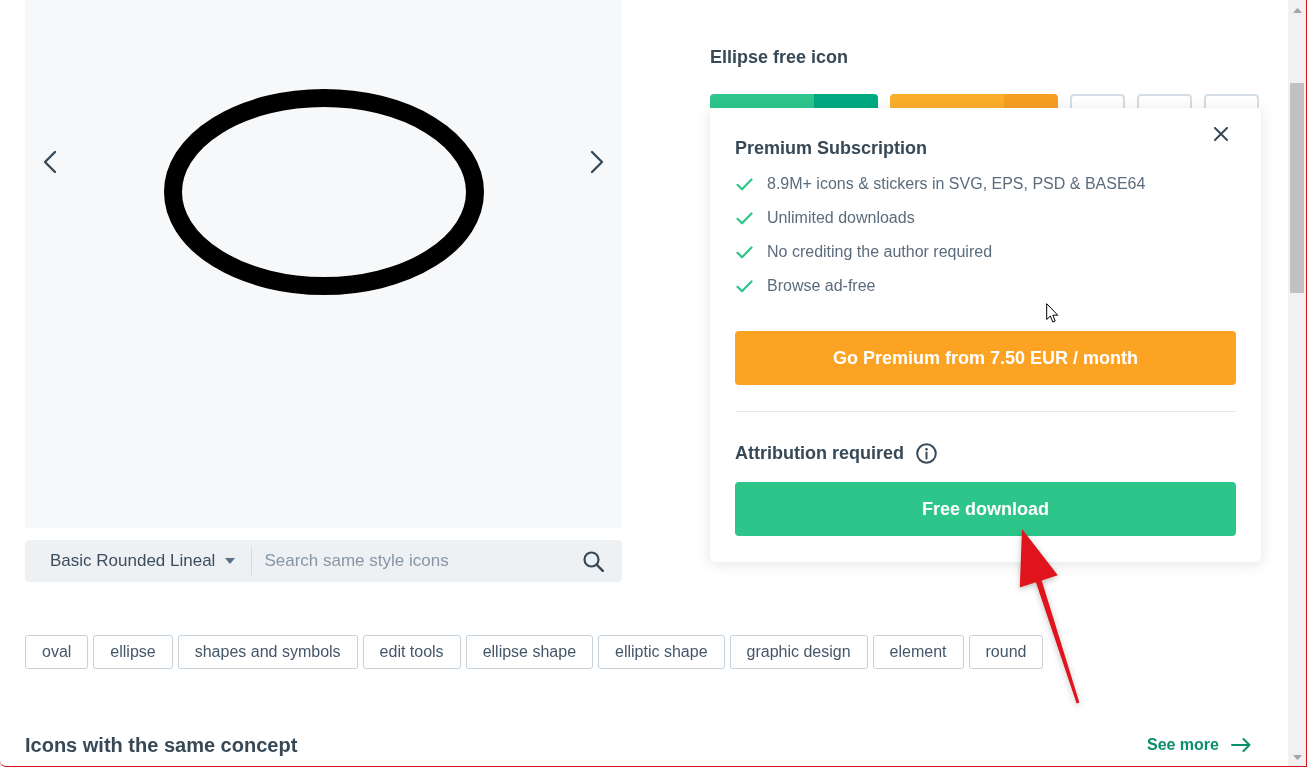 Image resolution: width=1307 pixels, height=767 pixels. Describe the element at coordinates (821, 286) in the screenshot. I see `feature-text: Browse ad-free` at that location.